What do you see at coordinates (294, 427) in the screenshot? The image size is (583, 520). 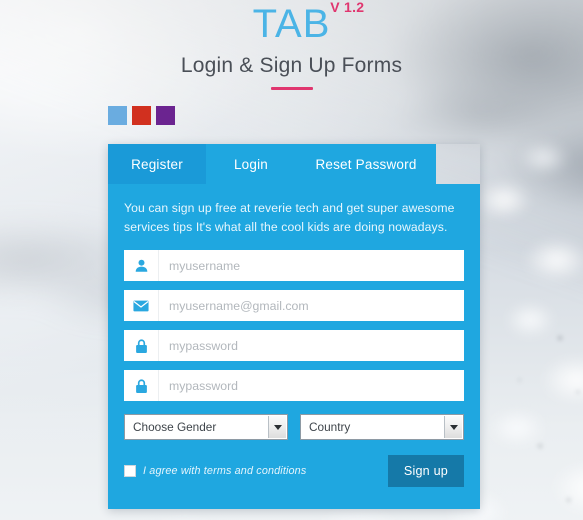 I see `selects-row: Choose Gender Country` at bounding box center [294, 427].